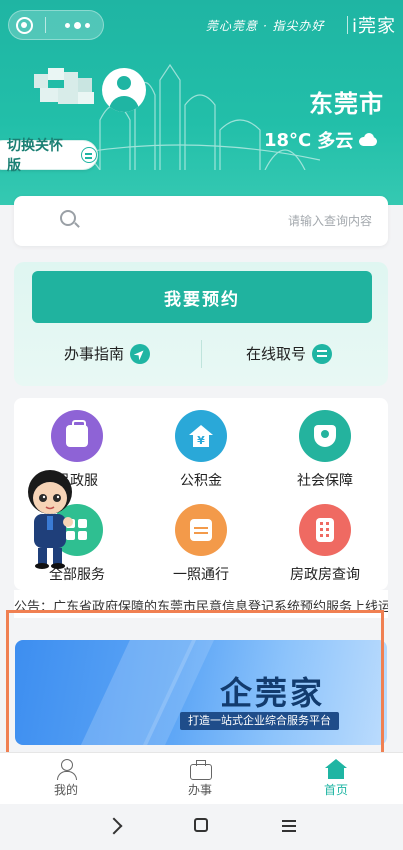  Describe the element at coordinates (201, 324) in the screenshot. I see `booking-card: 我要预约 在线取号 办事指南` at that location.